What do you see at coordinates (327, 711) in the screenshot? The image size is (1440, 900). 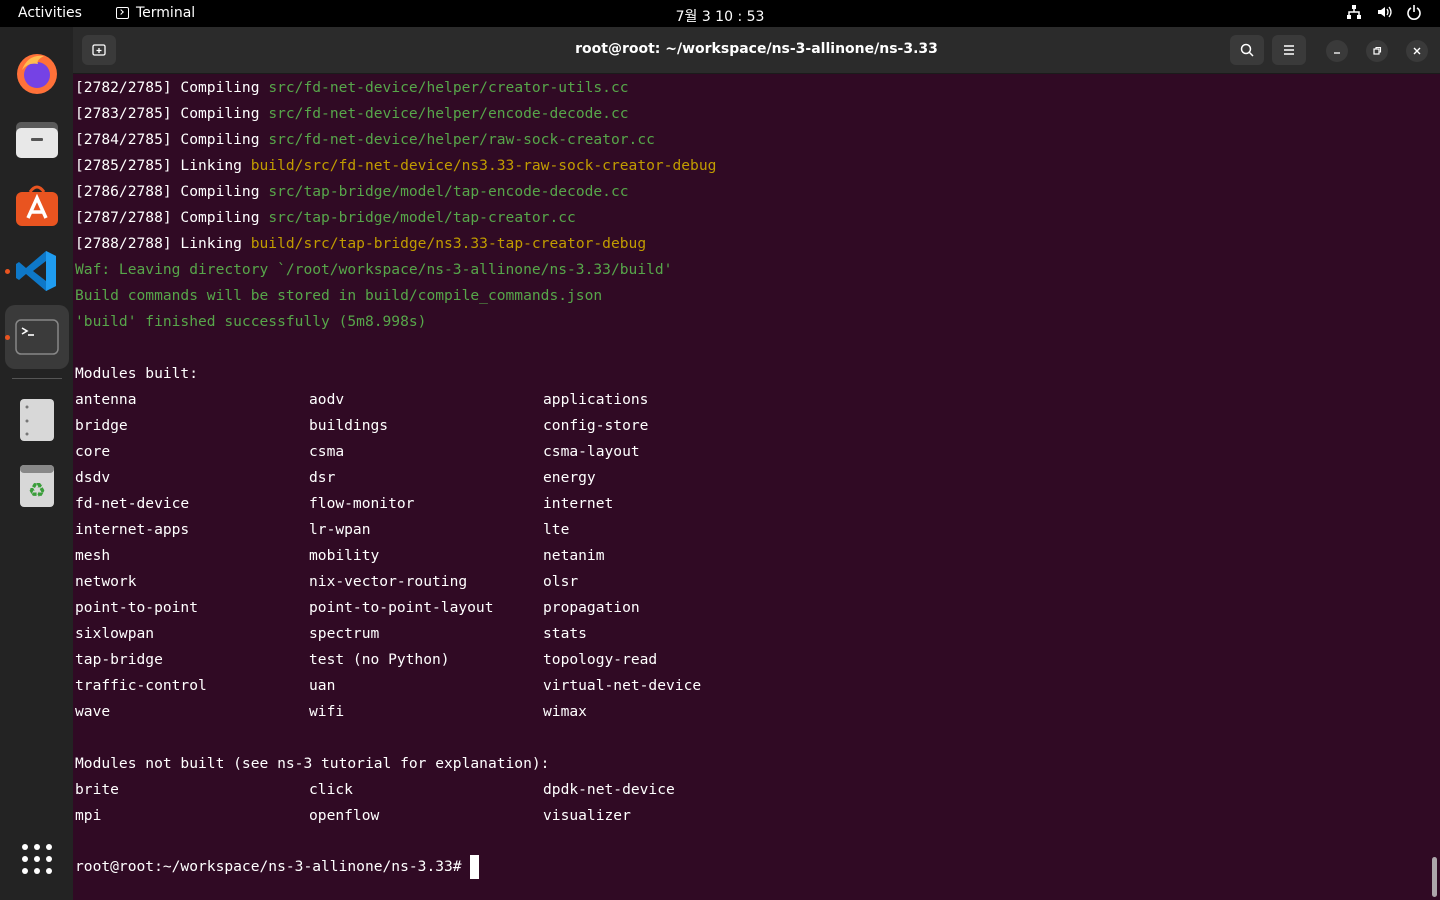 I see `module-name: wifi` at bounding box center [327, 711].